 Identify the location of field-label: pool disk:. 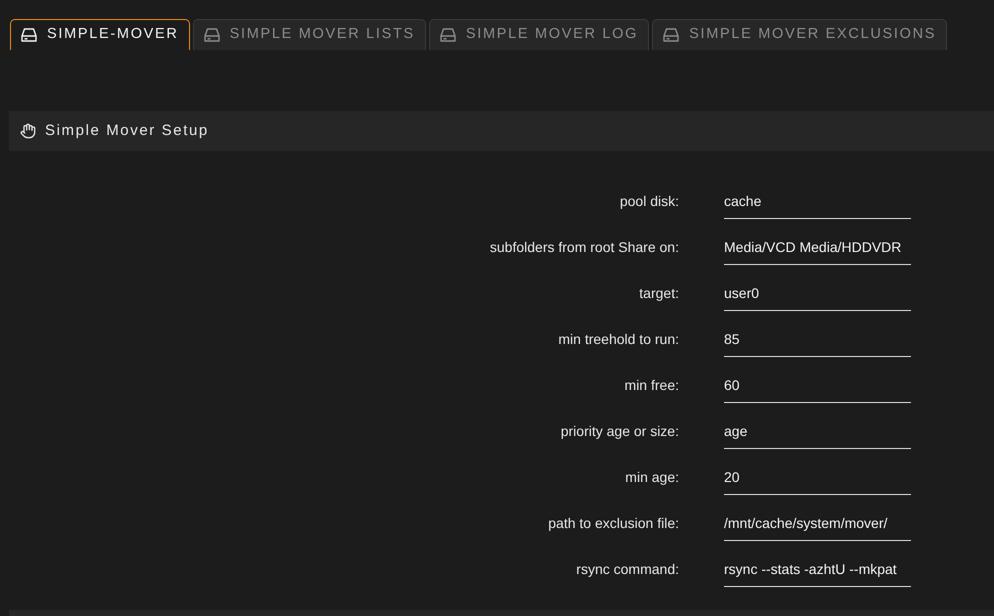
(649, 201).